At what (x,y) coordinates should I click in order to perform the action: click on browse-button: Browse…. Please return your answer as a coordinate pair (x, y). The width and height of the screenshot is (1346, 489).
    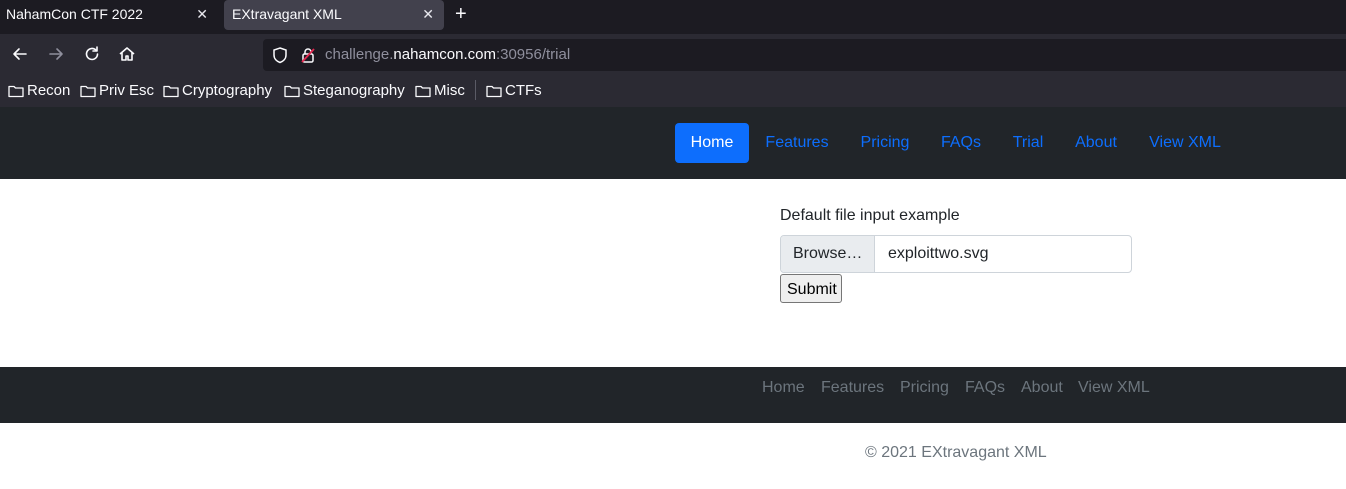
    Looking at the image, I should click on (828, 254).